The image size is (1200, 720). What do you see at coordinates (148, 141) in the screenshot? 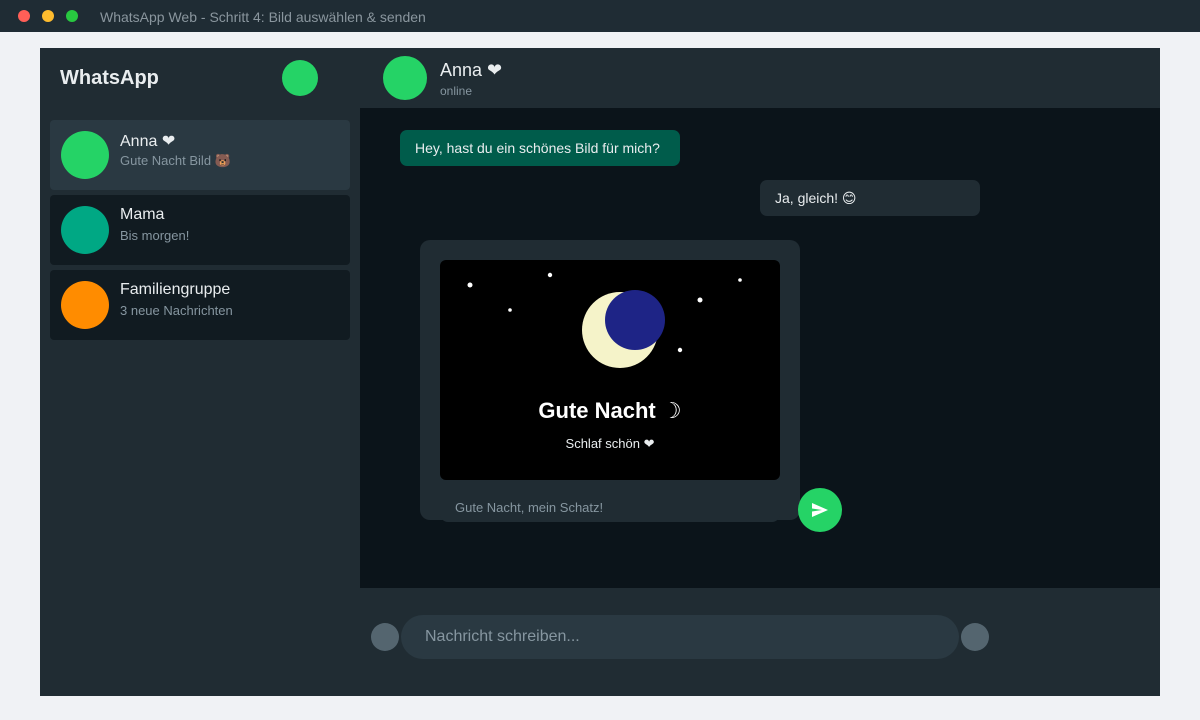
I see `chat-item-name: Anna ❤` at bounding box center [148, 141].